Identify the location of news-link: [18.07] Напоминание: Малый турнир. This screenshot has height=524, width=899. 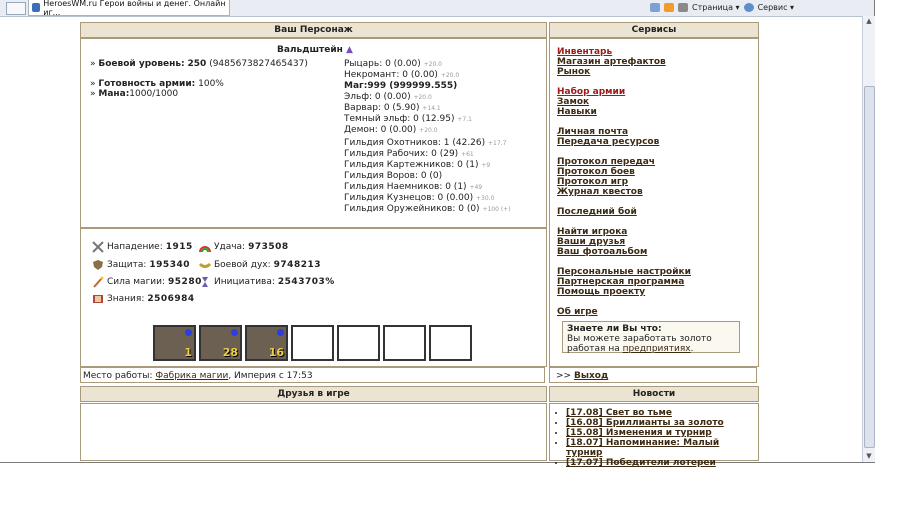
(642, 448).